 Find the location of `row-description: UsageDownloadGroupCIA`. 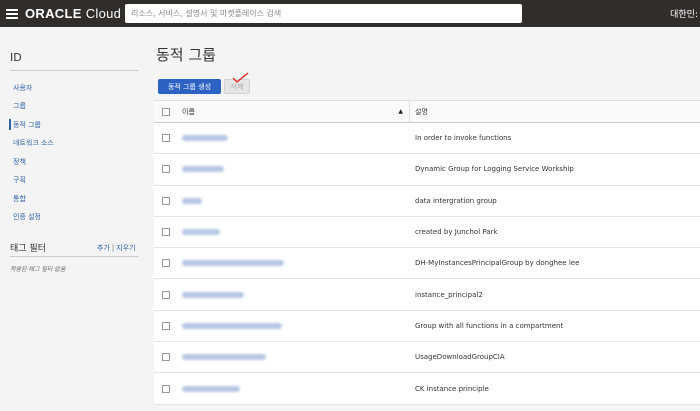

row-description: UsageDownloadGroupCIA is located at coordinates (460, 357).